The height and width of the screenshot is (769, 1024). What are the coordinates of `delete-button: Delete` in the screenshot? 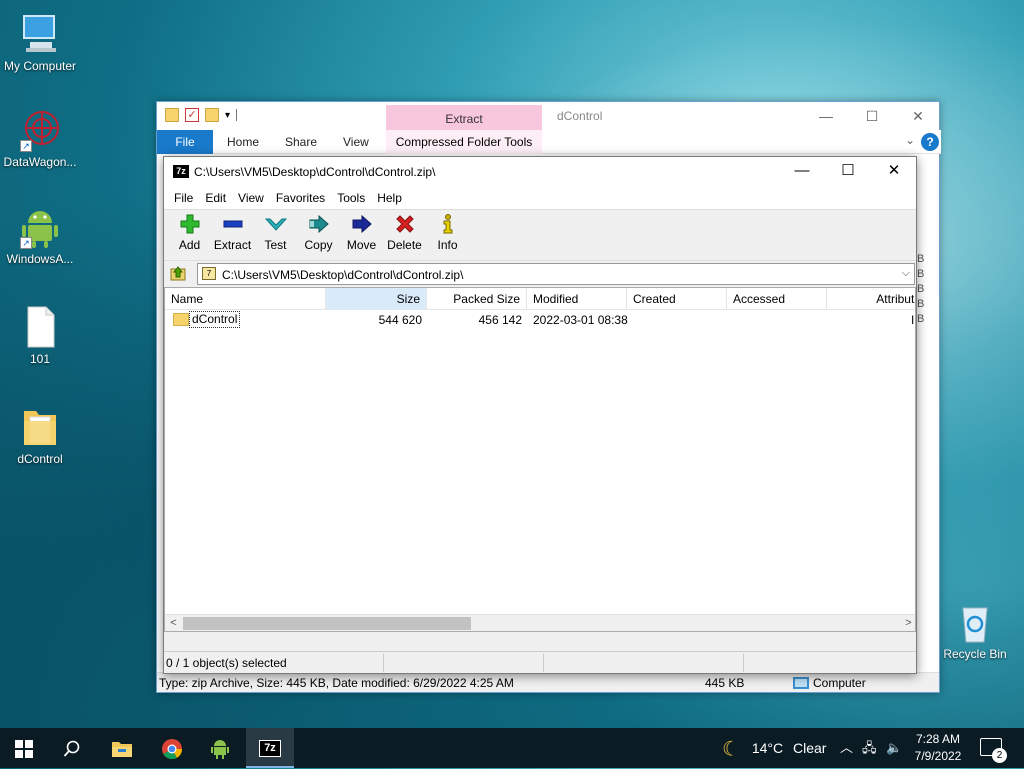 It's located at (404, 235).